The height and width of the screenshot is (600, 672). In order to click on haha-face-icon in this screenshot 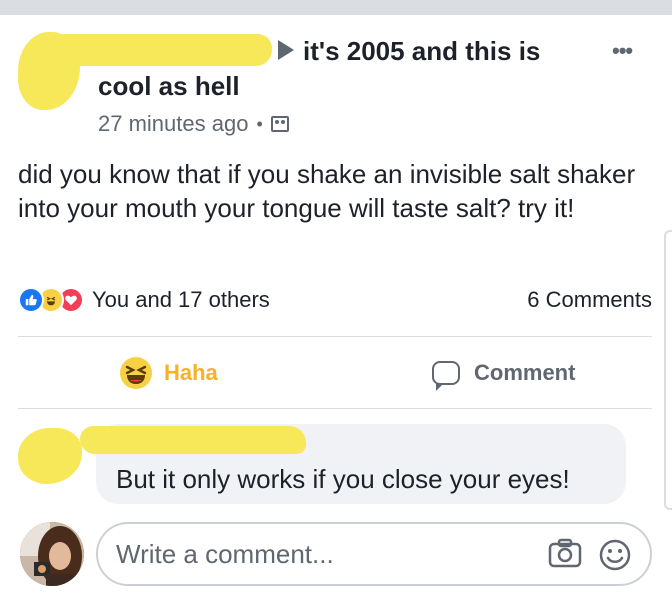, I will do `click(136, 373)`.